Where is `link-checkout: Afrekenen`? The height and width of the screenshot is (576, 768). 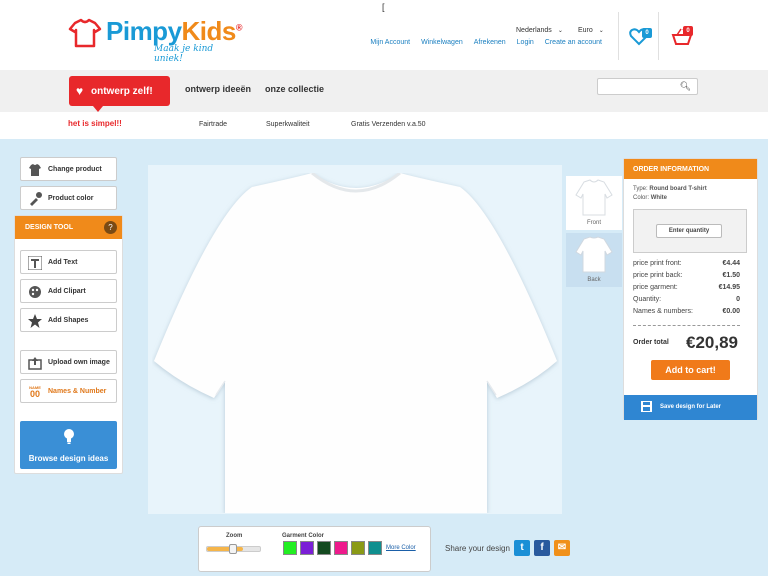 link-checkout: Afrekenen is located at coordinates (490, 42).